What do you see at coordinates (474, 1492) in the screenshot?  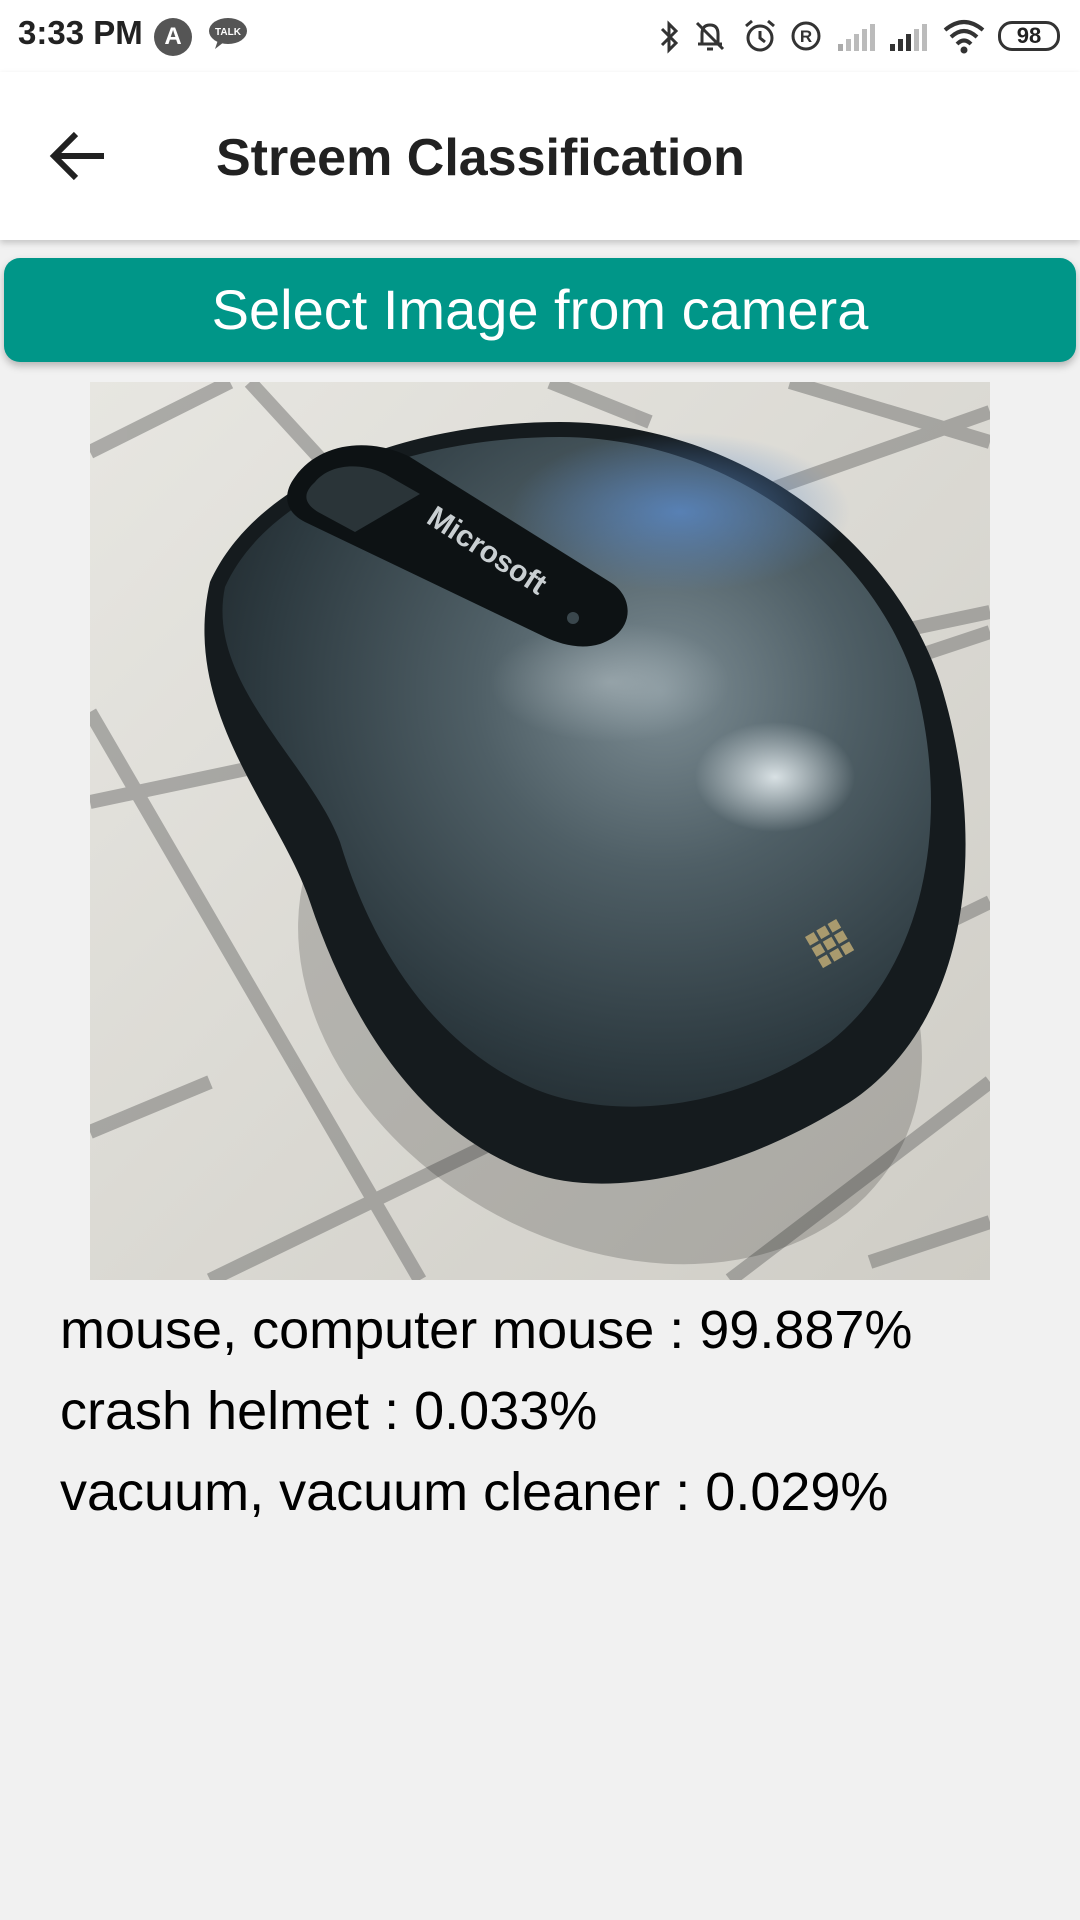 I see `result-item: vacuum, vacuum cleaner : 0.029%` at bounding box center [474, 1492].